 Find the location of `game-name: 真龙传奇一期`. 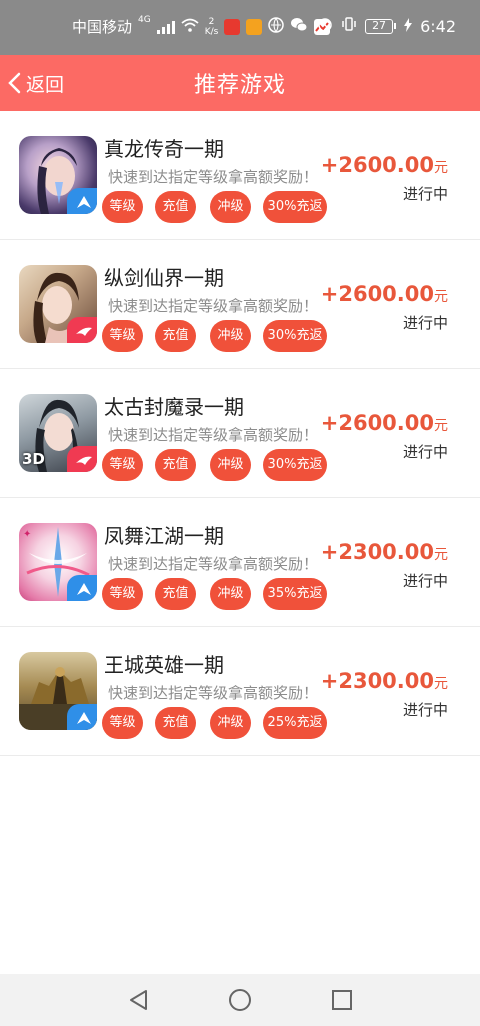

game-name: 真龙传奇一期 is located at coordinates (164, 149).